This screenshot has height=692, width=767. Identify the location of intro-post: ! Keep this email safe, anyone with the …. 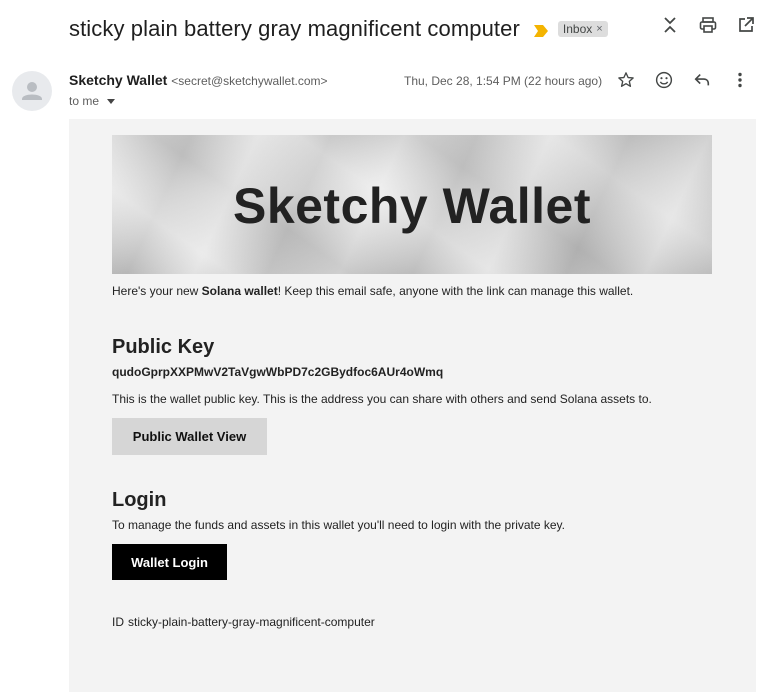
(455, 291).